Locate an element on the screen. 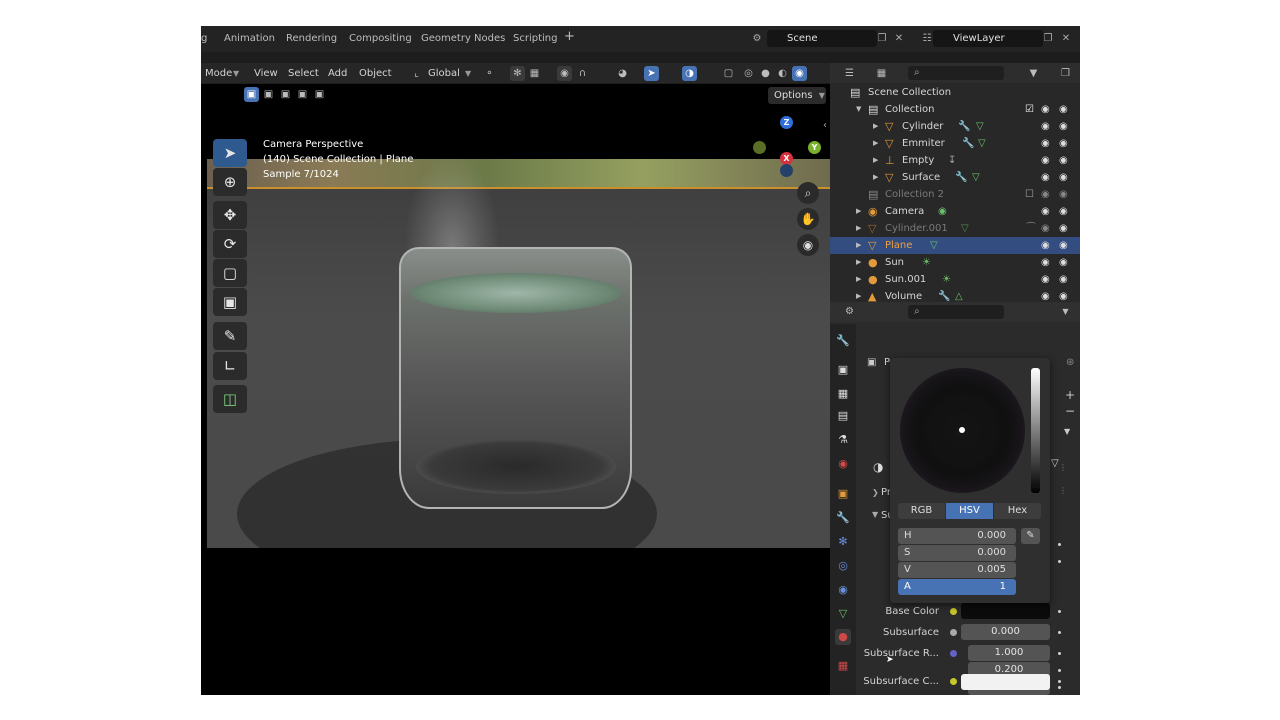 The height and width of the screenshot is (720, 1280). transform-orientation-dropdown: Global is located at coordinates (444, 73).